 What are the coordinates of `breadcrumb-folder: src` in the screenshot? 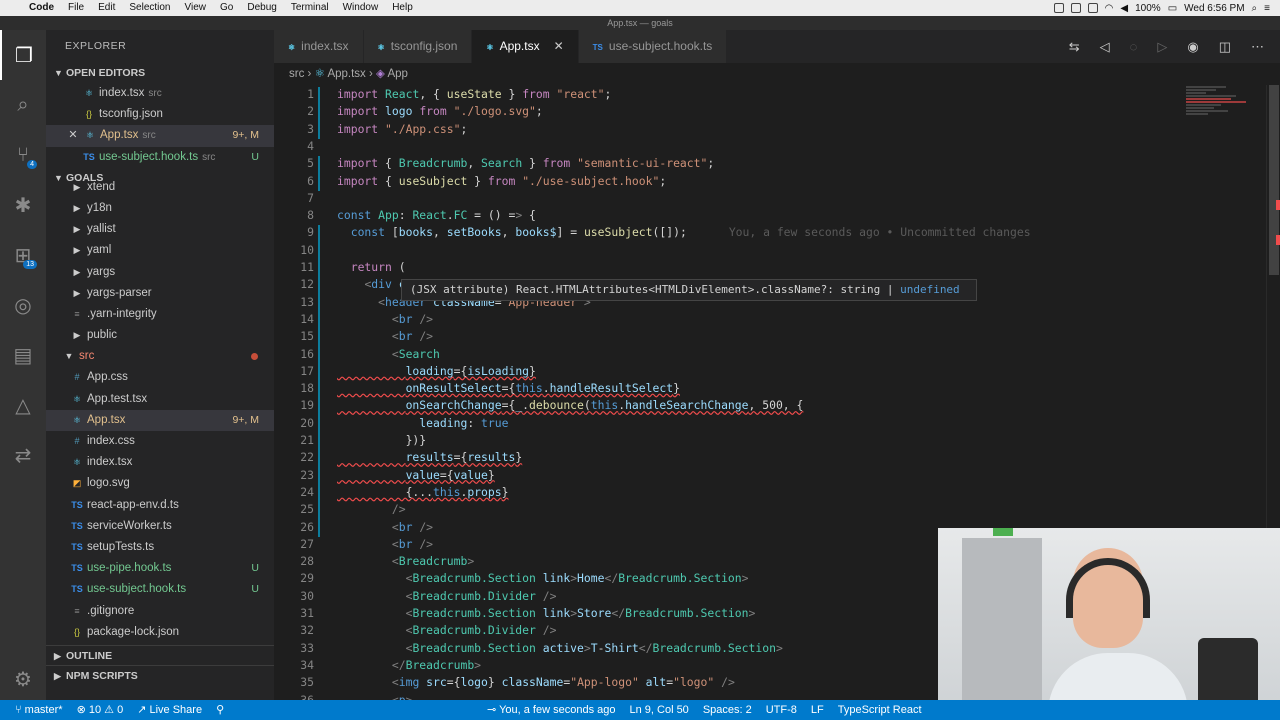 It's located at (296, 74).